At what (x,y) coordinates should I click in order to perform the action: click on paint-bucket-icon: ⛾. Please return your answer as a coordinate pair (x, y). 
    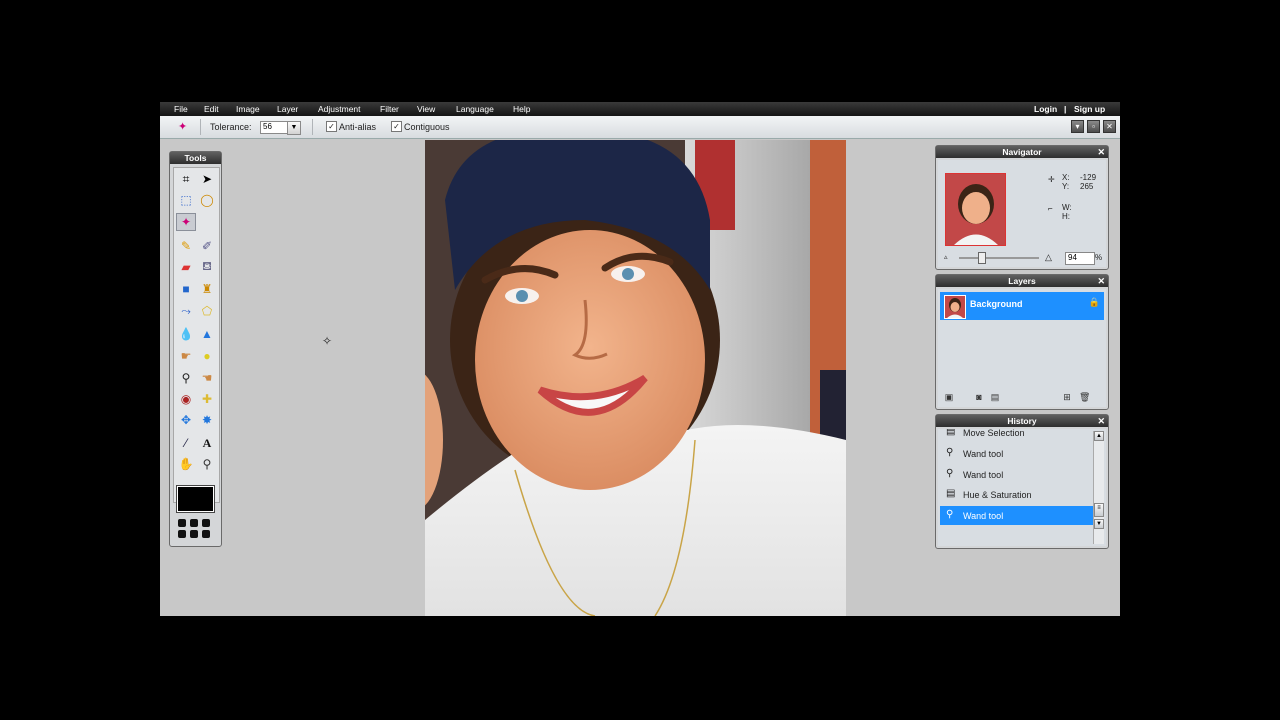
    Looking at the image, I should click on (207, 267).